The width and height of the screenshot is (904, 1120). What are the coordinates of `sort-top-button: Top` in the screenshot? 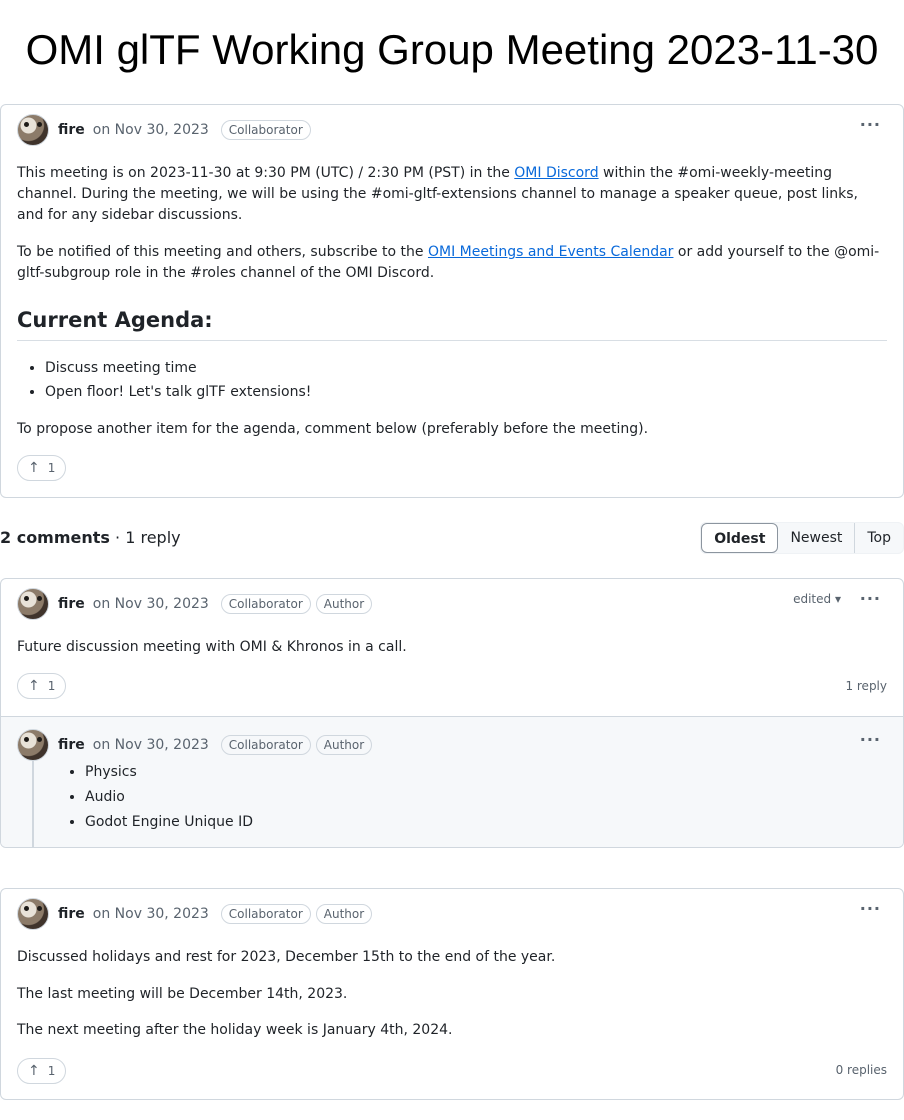 It's located at (878, 538).